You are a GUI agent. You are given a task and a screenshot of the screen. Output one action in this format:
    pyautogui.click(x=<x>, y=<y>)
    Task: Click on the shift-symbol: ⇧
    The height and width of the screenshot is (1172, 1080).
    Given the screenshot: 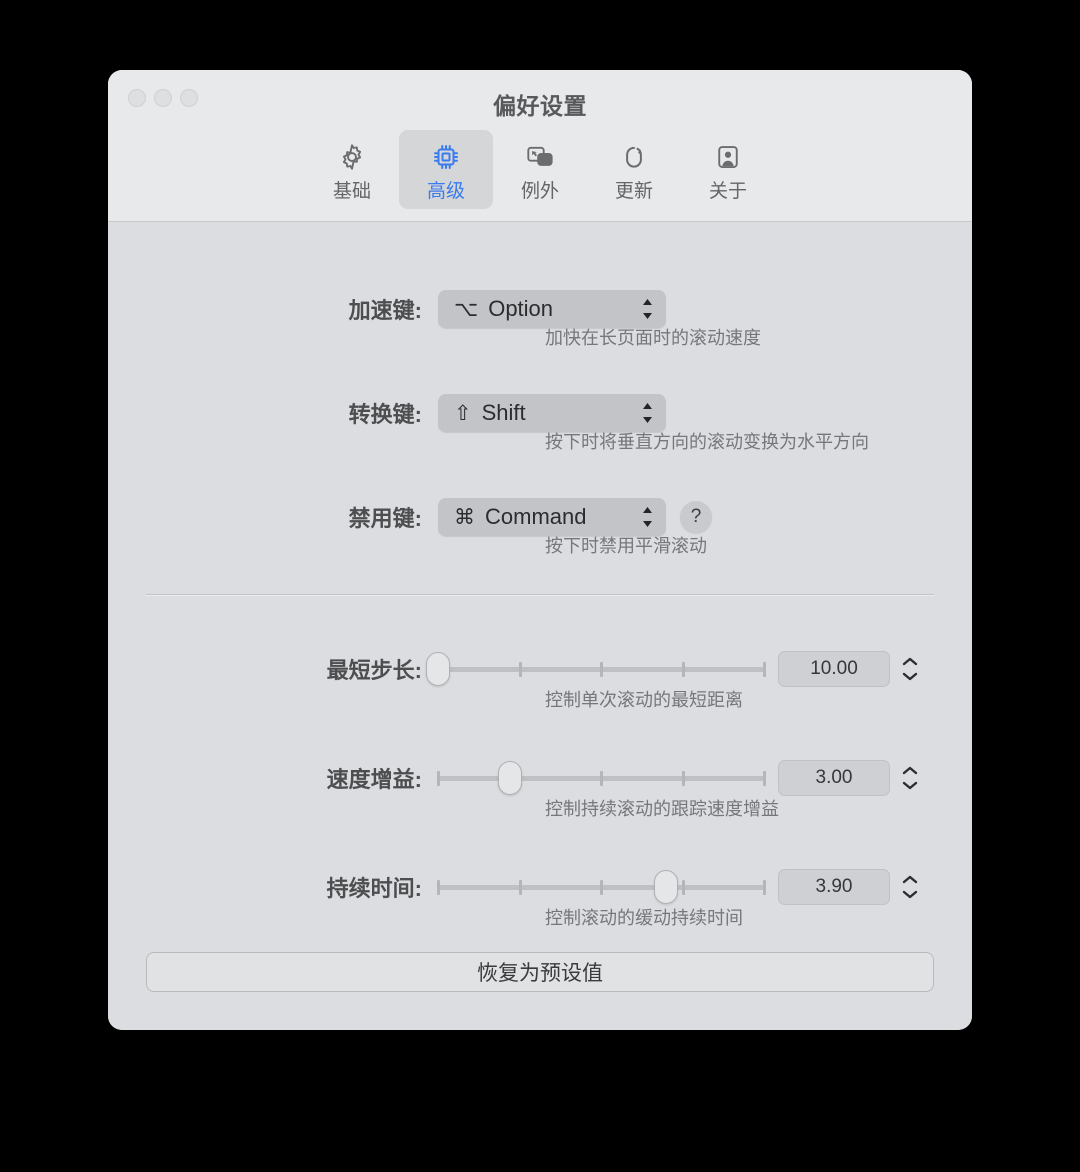 What is the action you would take?
    pyautogui.click(x=463, y=413)
    